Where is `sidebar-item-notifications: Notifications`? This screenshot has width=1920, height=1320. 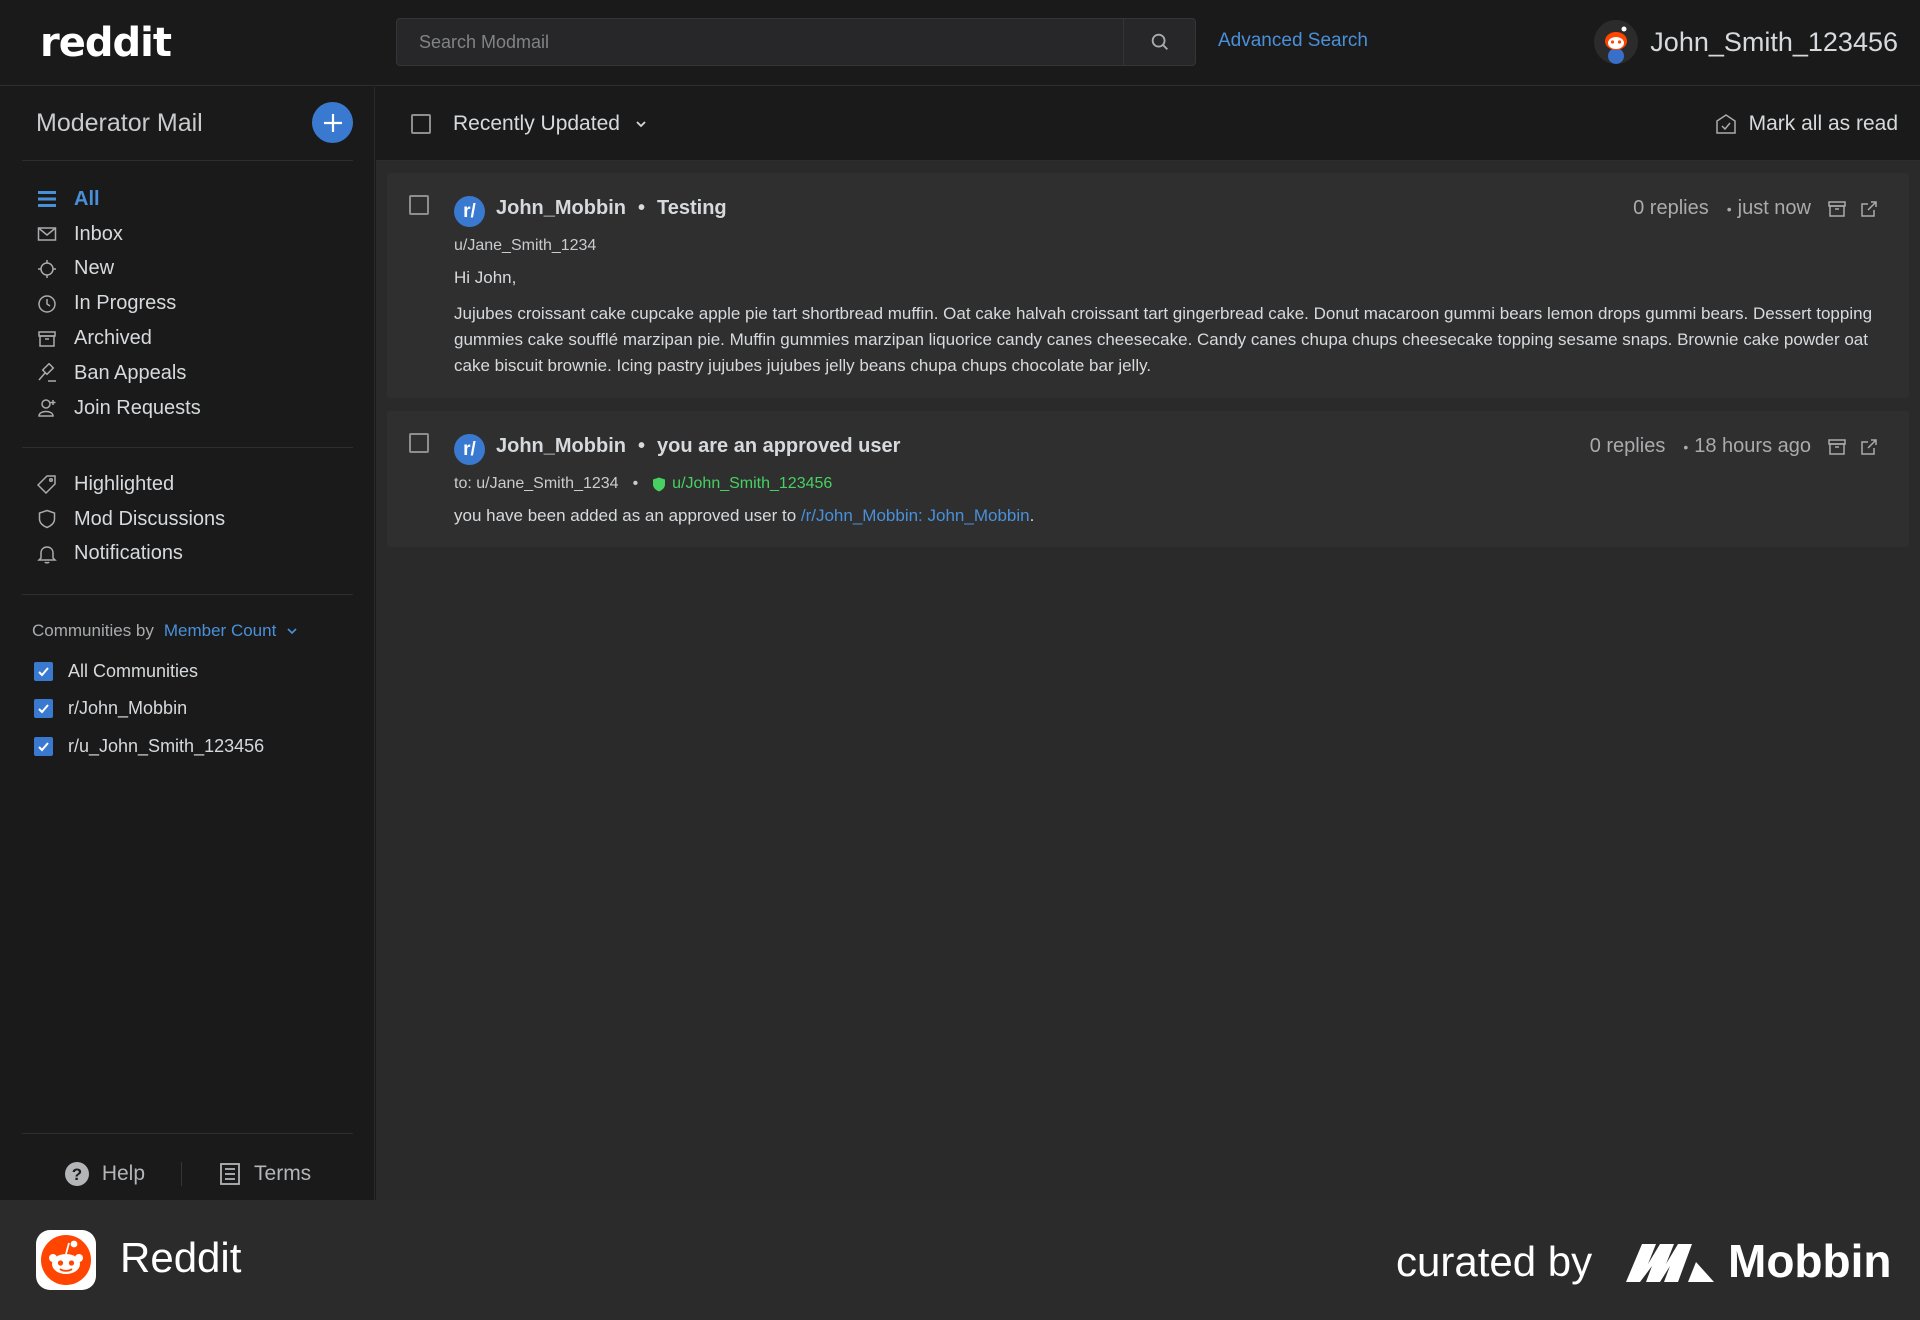
sidebar-item-notifications: Notifications is located at coordinates (130, 554).